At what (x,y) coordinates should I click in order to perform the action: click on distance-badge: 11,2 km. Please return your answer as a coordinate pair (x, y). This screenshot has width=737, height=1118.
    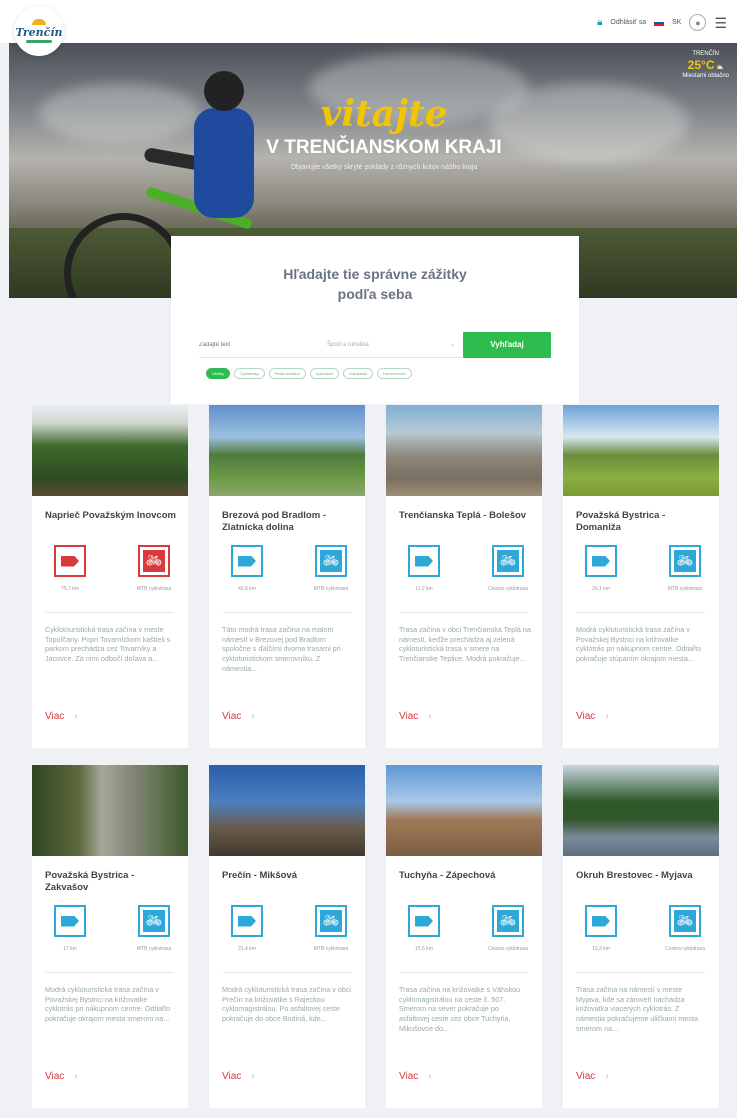
    Looking at the image, I should click on (424, 568).